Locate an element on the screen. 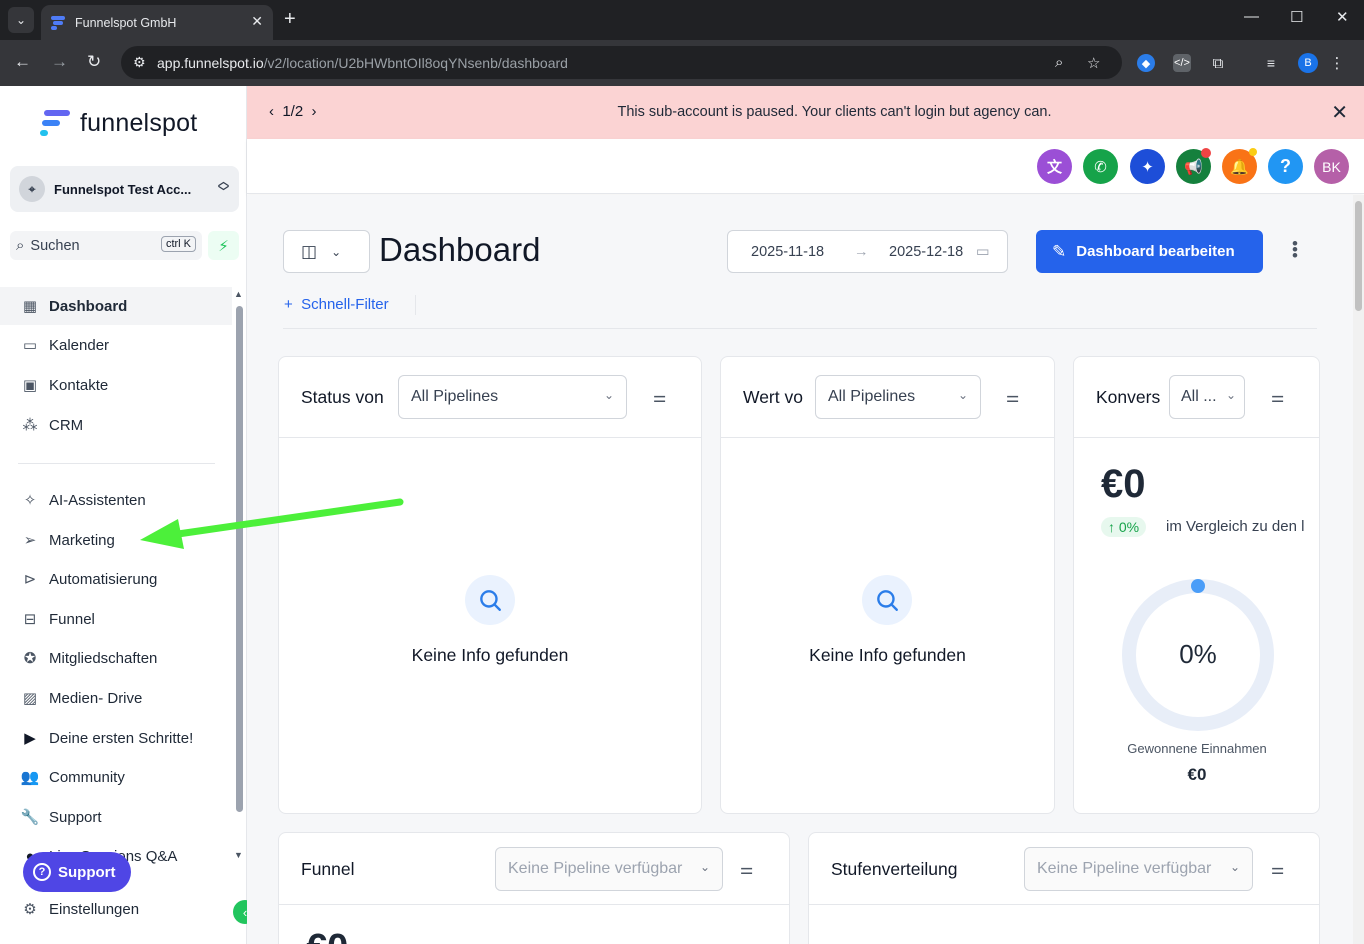 The width and height of the screenshot is (1364, 944). url-host: app.funnelspot.io is located at coordinates (210, 62).